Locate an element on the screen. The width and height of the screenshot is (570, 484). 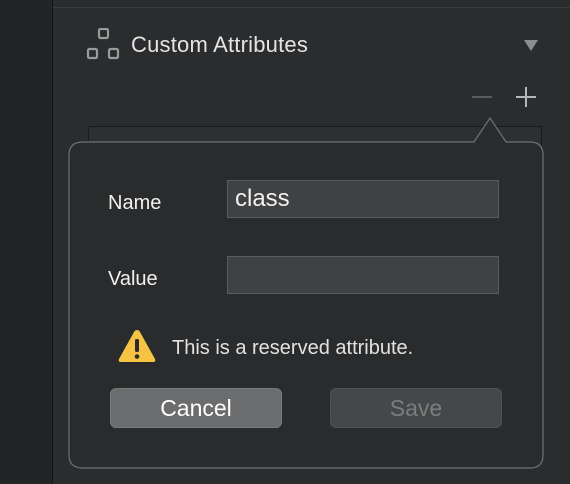
minus-icon is located at coordinates (482, 97).